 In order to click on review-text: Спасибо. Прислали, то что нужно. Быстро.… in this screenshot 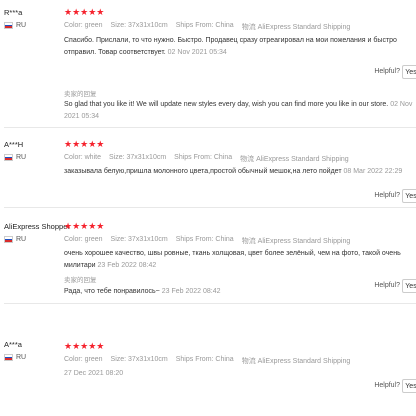, I will do `click(230, 46)`.